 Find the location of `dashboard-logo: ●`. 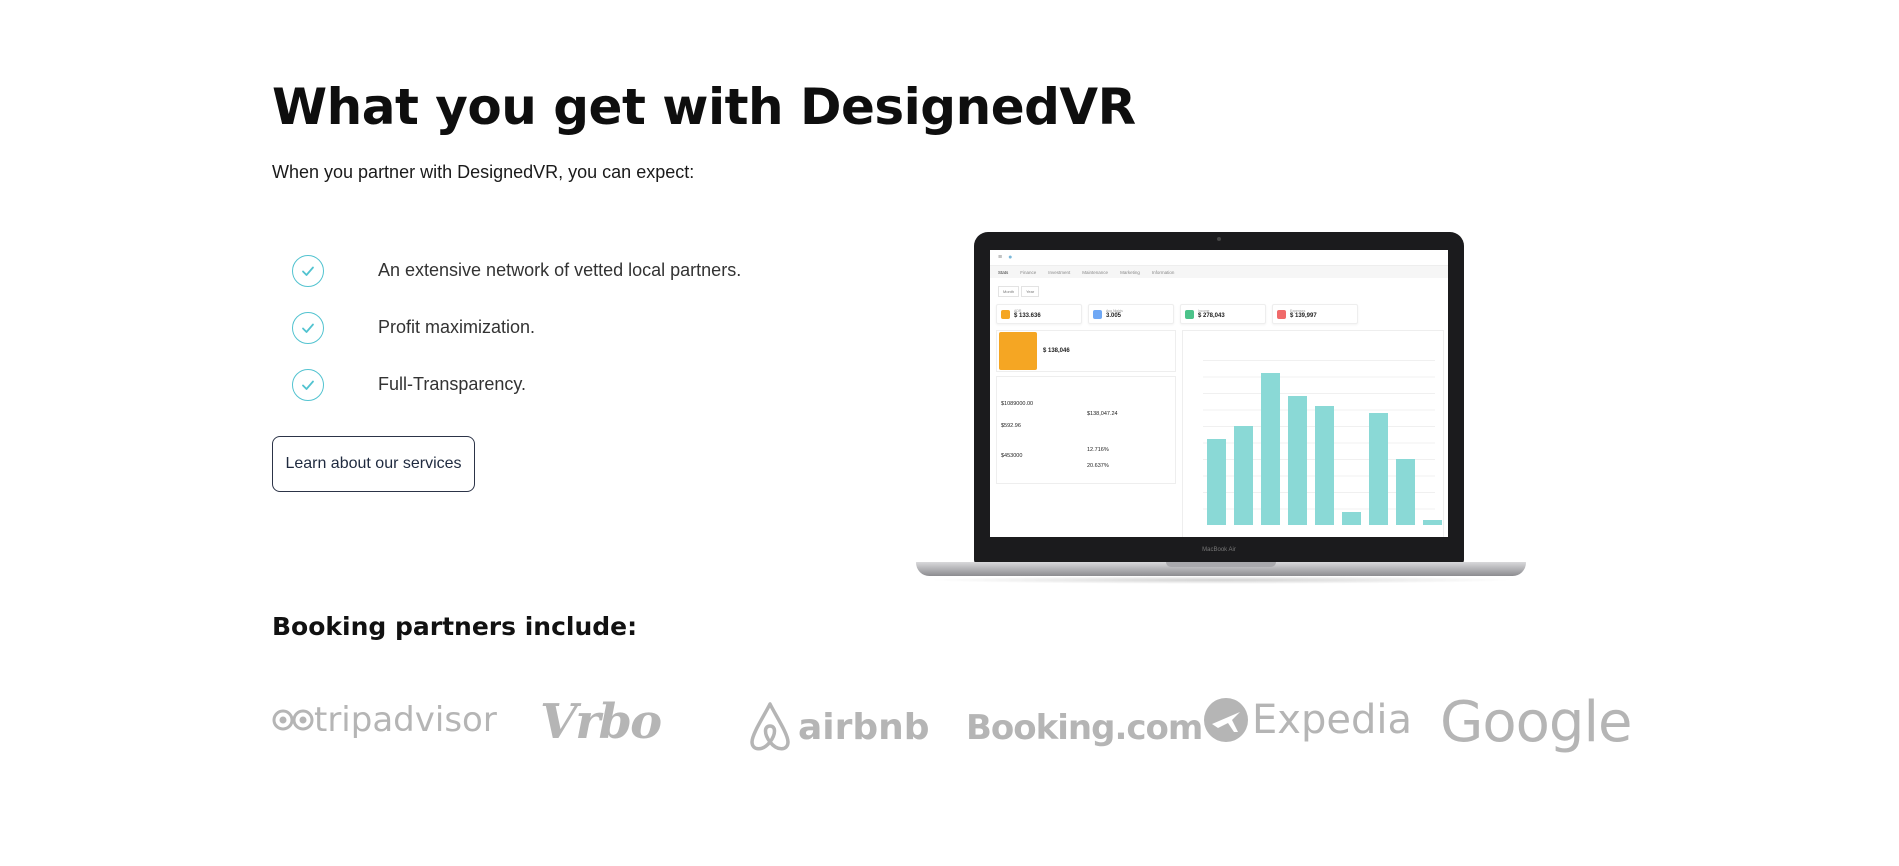

dashboard-logo: ● is located at coordinates (1010, 257).